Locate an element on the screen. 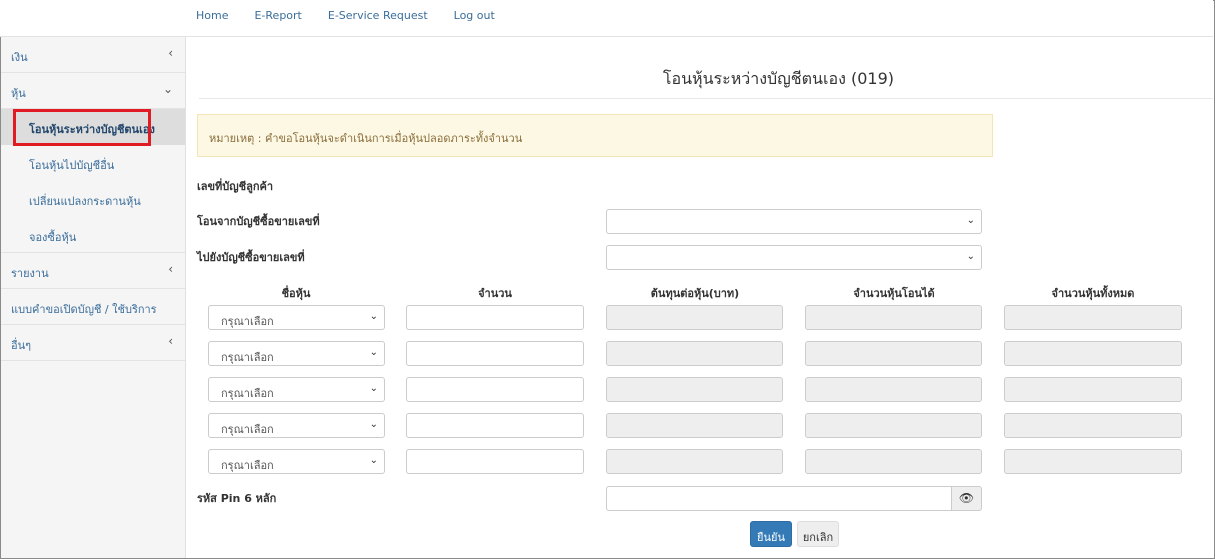 This screenshot has width=1215, height=559. pin-input is located at coordinates (779, 498).